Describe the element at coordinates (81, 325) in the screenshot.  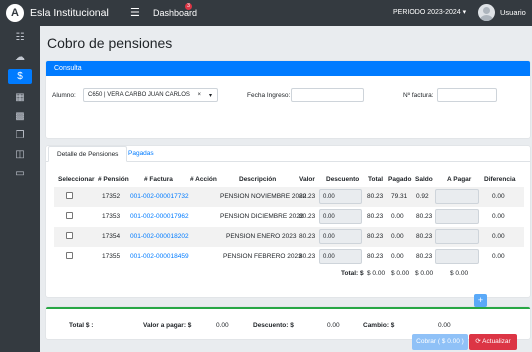
I see `total-label: Total $ :` at that location.